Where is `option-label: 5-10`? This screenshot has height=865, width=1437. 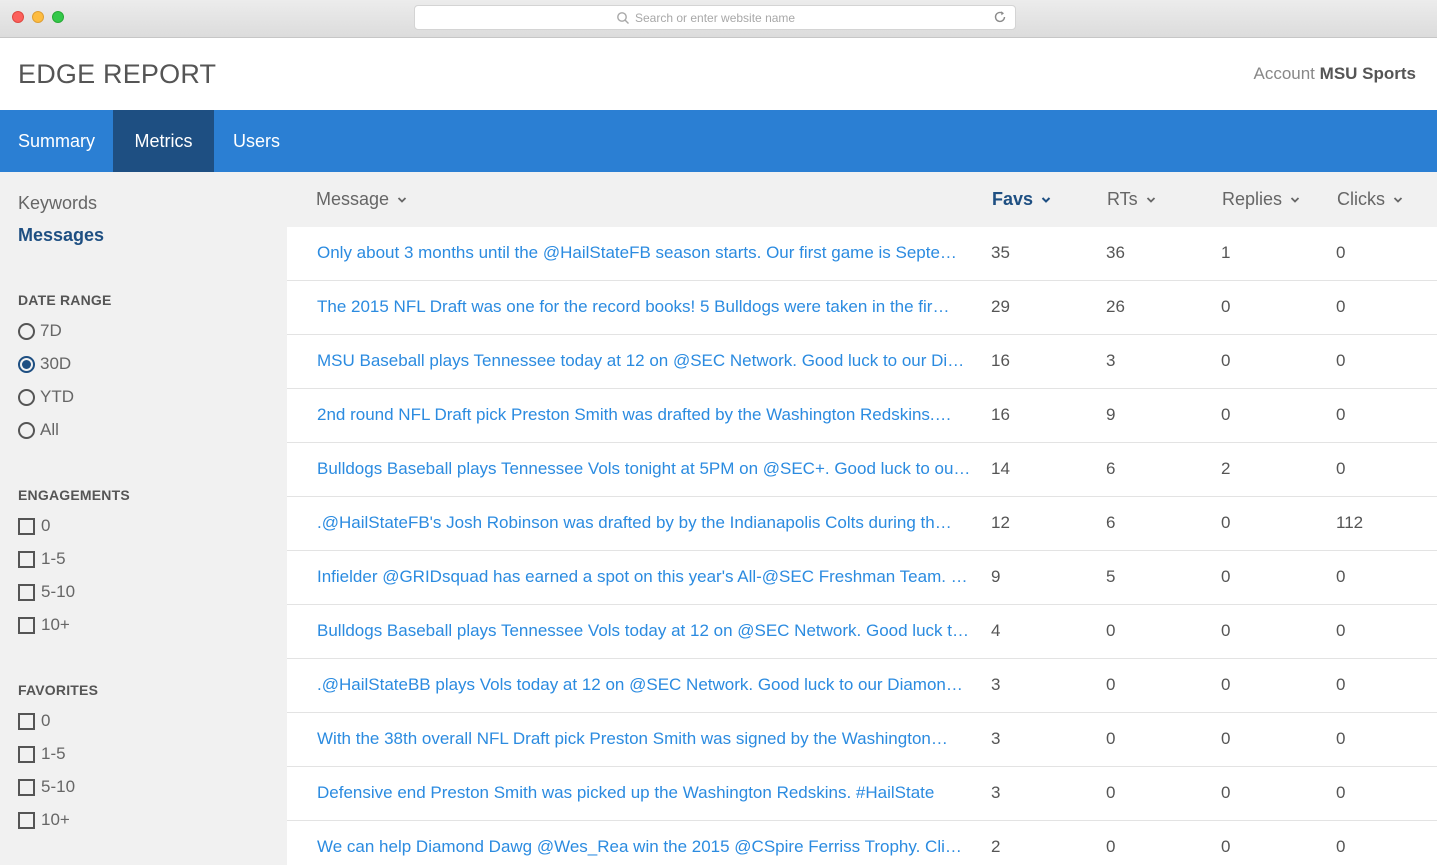 option-label: 5-10 is located at coordinates (58, 786).